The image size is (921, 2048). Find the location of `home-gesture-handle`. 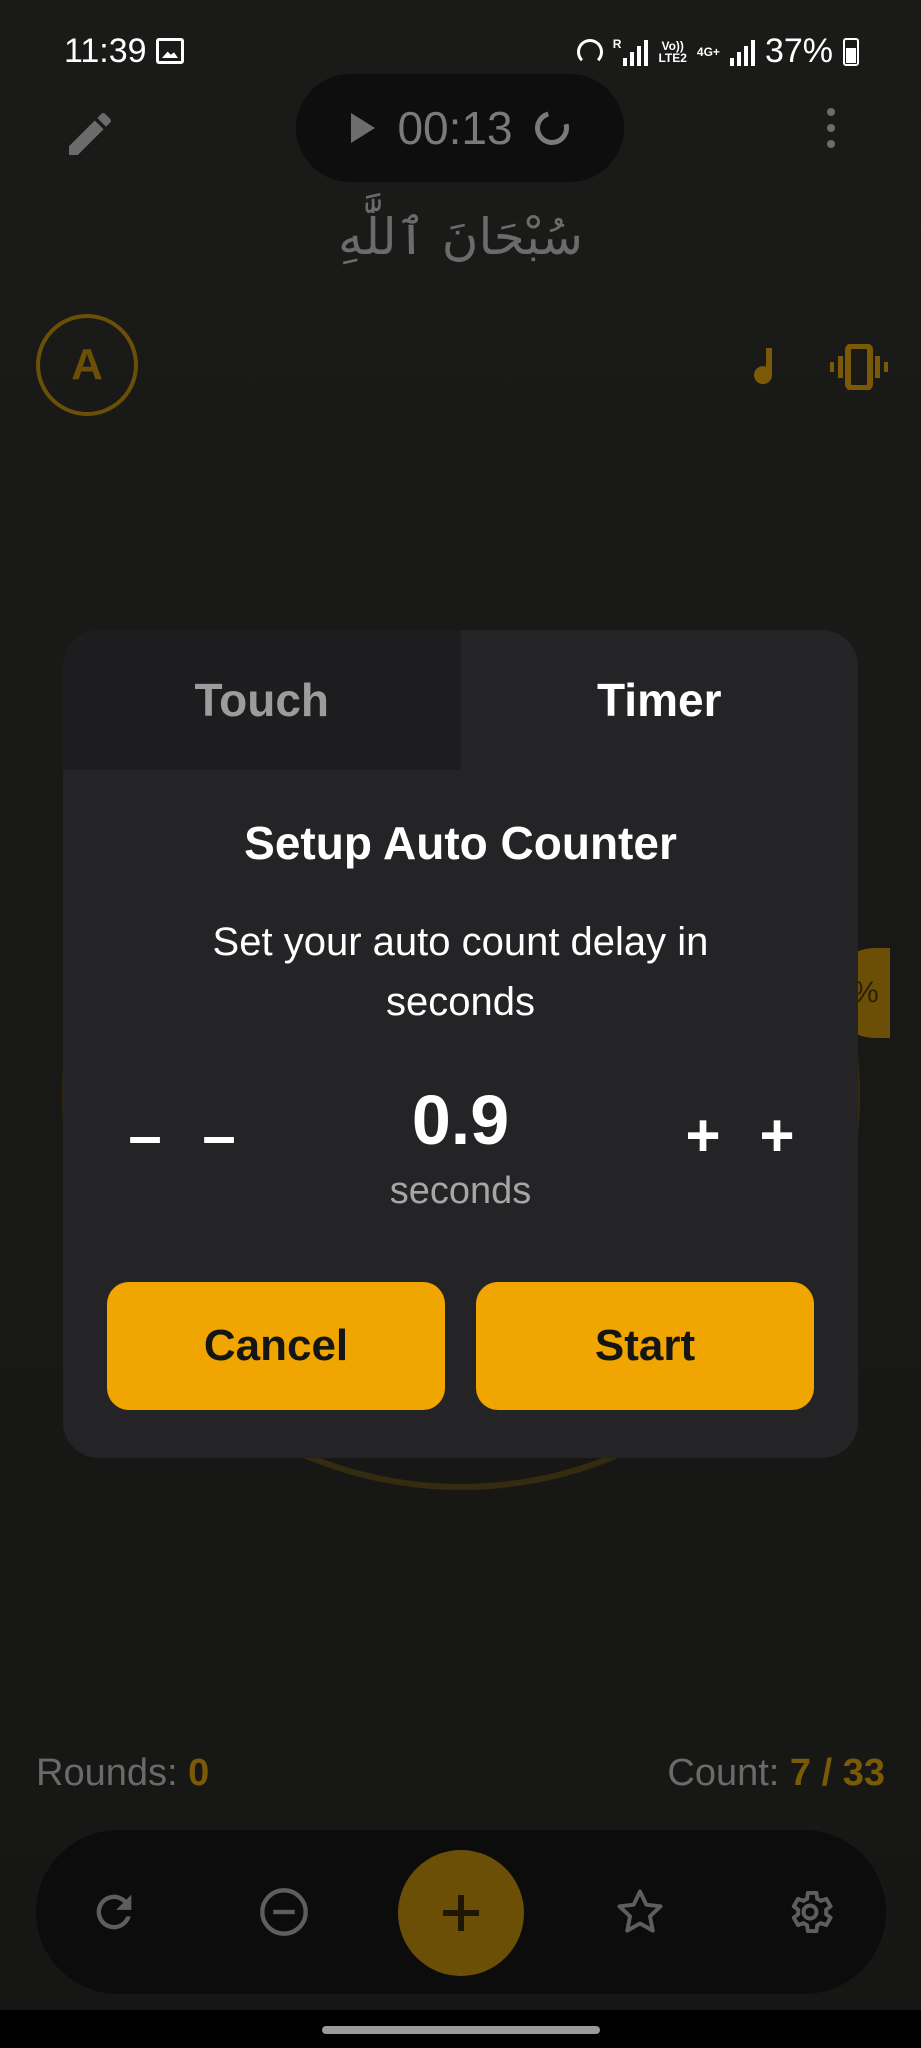

home-gesture-handle is located at coordinates (461, 2030).